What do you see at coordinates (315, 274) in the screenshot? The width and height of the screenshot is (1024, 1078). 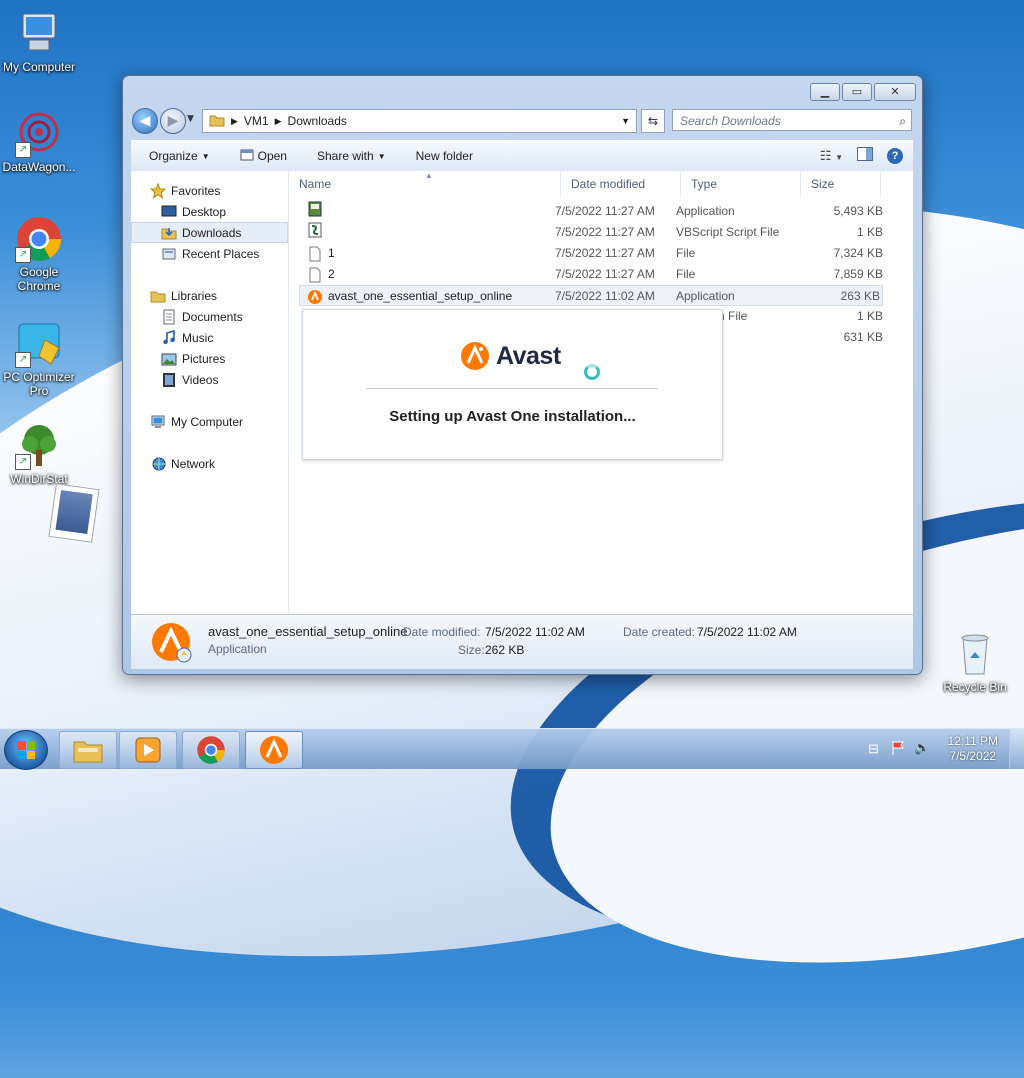 I see `generic-file-icon` at bounding box center [315, 274].